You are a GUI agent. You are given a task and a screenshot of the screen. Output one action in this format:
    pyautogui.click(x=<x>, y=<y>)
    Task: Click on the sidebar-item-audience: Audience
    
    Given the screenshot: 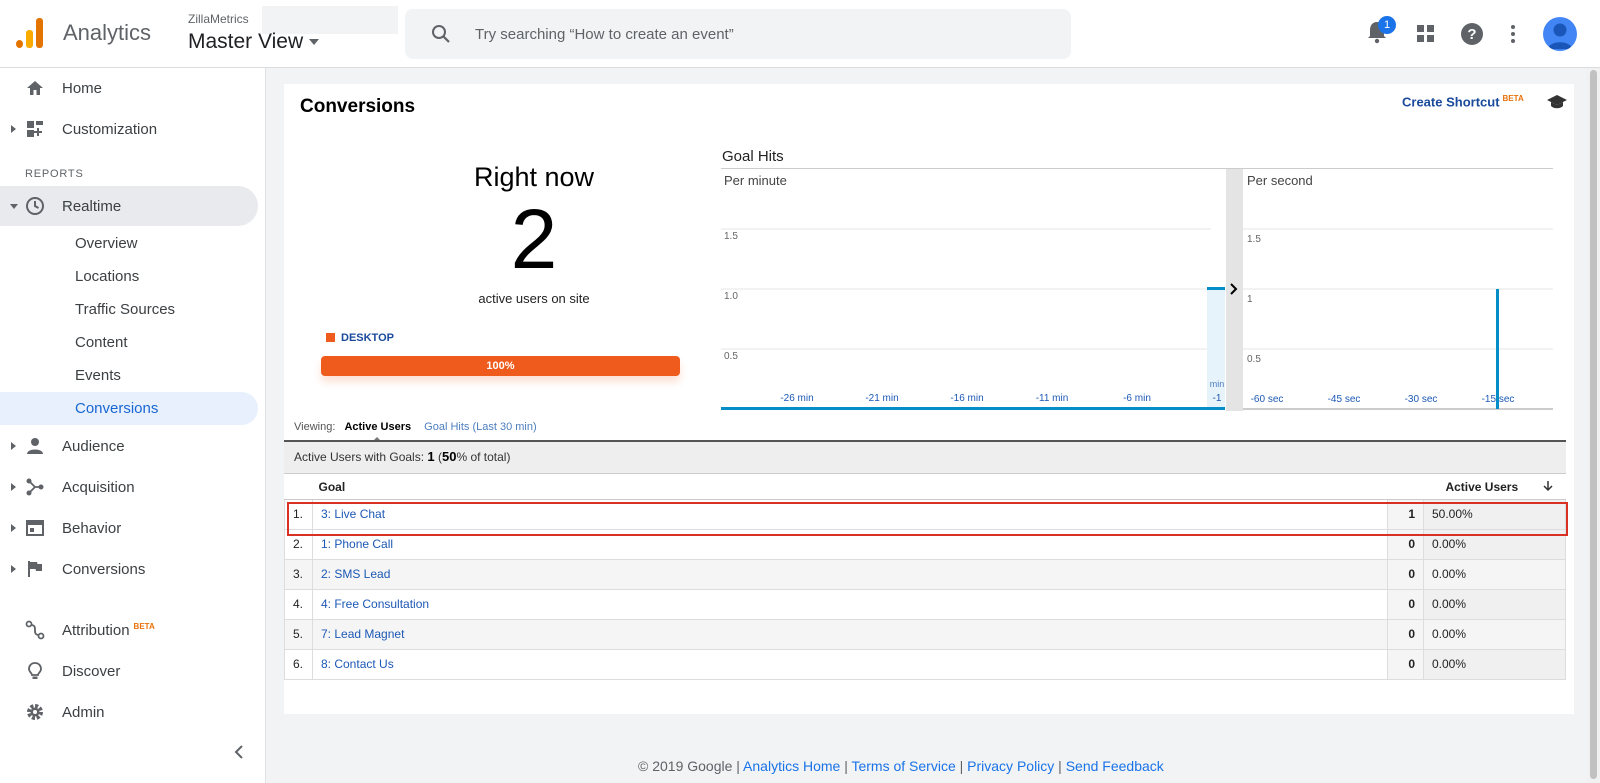 What is the action you would take?
    pyautogui.click(x=129, y=446)
    